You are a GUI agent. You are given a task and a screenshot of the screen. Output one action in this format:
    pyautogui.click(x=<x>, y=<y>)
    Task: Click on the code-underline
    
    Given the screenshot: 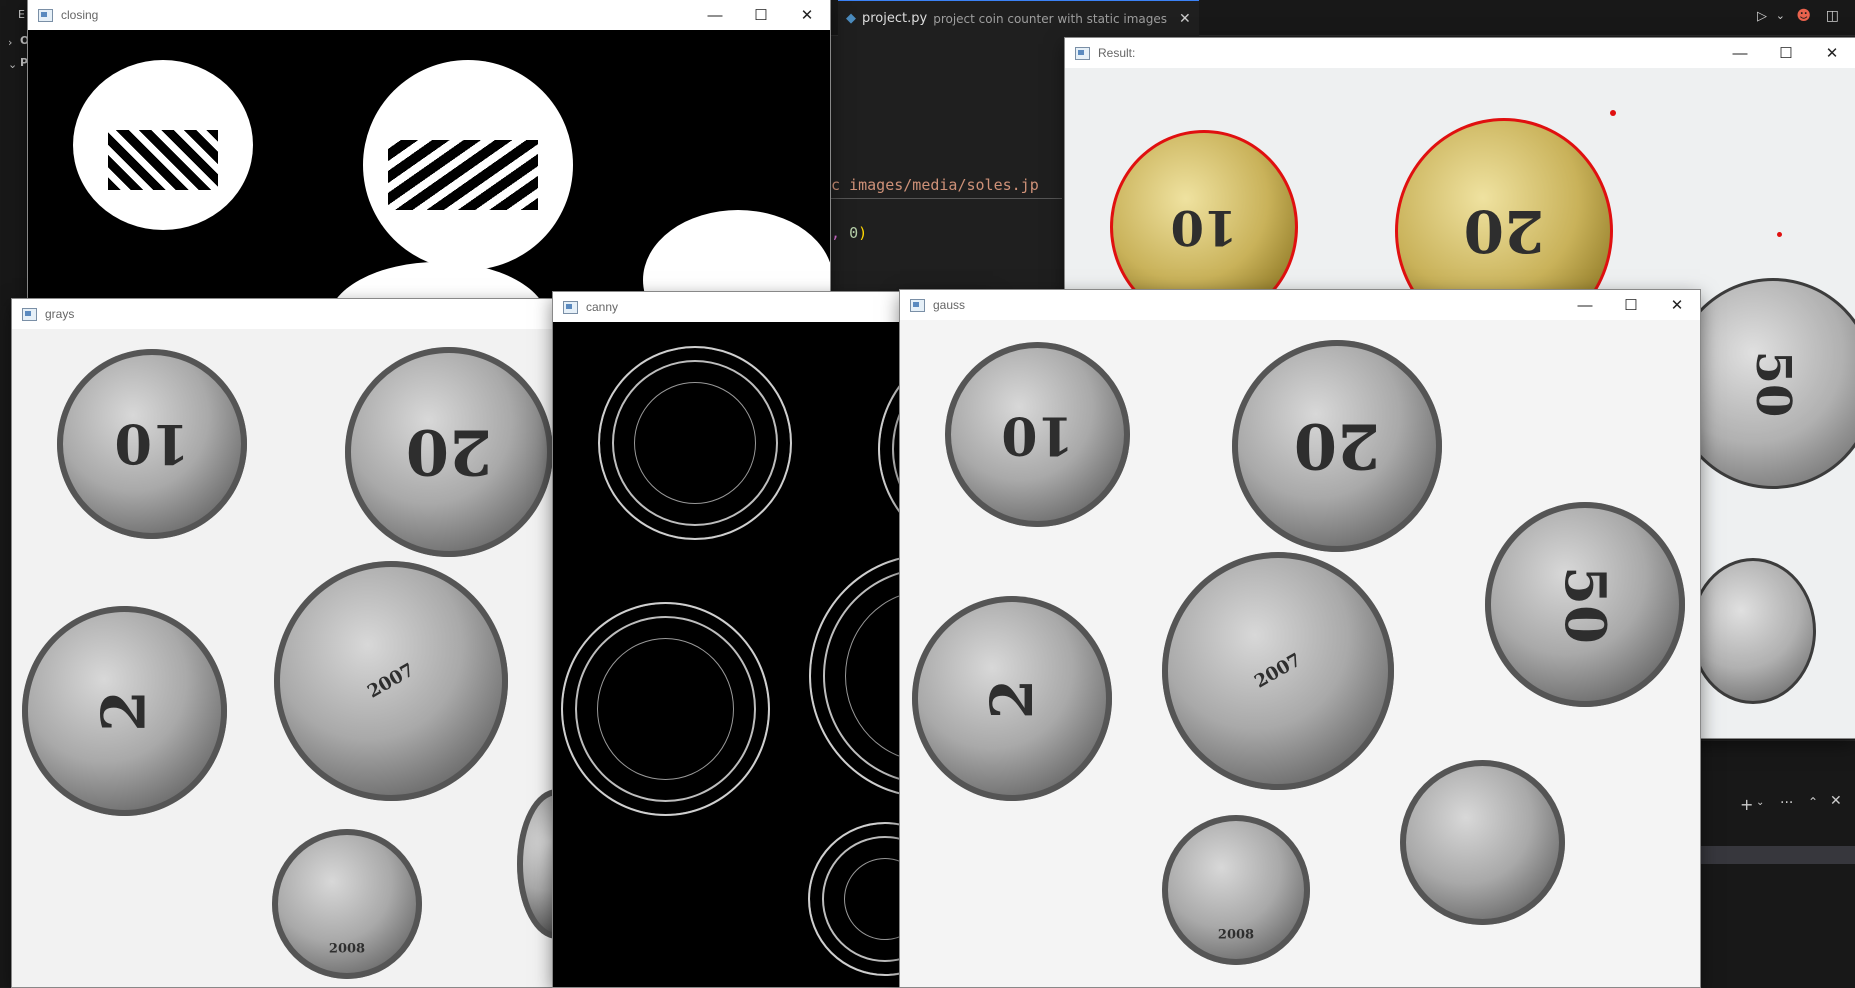 What is the action you would take?
    pyautogui.click(x=942, y=198)
    